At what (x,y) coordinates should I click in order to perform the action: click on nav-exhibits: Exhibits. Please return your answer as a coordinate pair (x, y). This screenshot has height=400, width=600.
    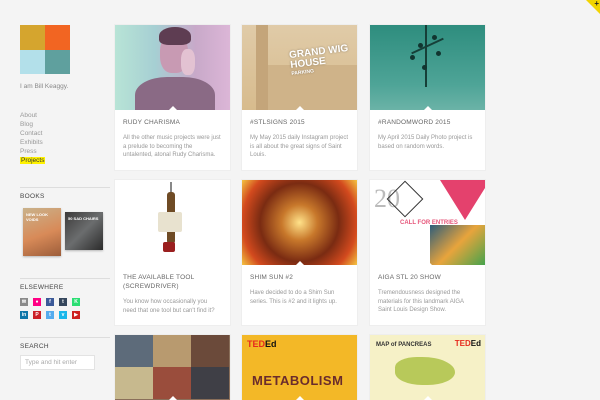
    Looking at the image, I should click on (65, 142).